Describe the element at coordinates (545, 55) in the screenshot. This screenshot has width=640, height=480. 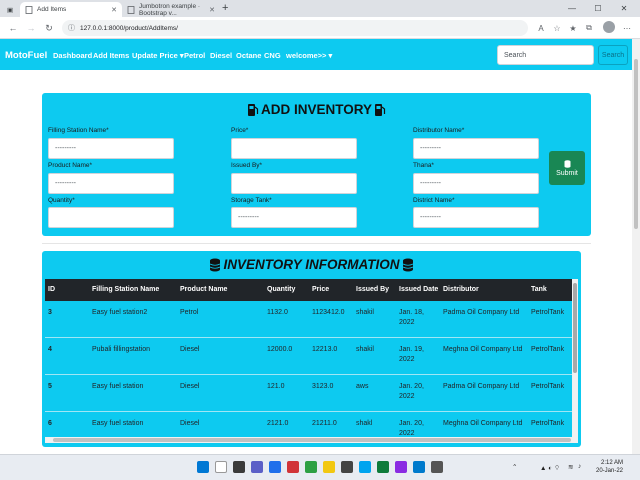
I see `search-input: Search` at that location.